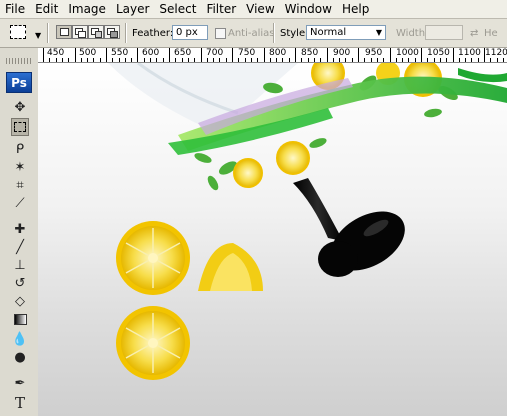  What do you see at coordinates (80, 32) in the screenshot?
I see `add-to-selection-button` at bounding box center [80, 32].